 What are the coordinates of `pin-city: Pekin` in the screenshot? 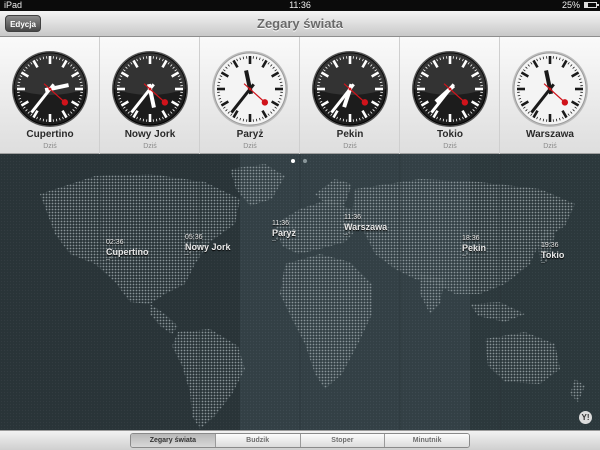 It's located at (474, 248).